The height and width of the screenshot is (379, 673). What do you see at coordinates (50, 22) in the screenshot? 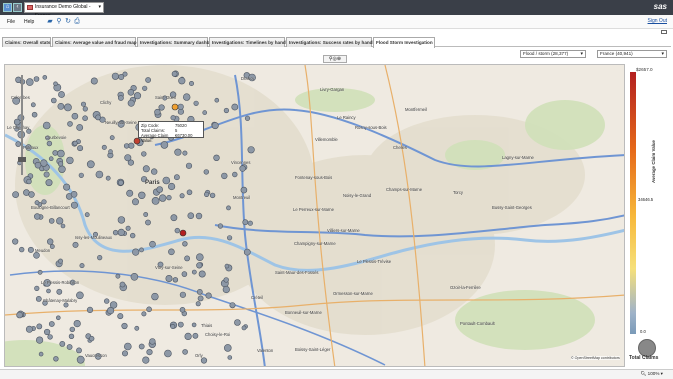
I see `folder-icon: ▰` at bounding box center [50, 22].